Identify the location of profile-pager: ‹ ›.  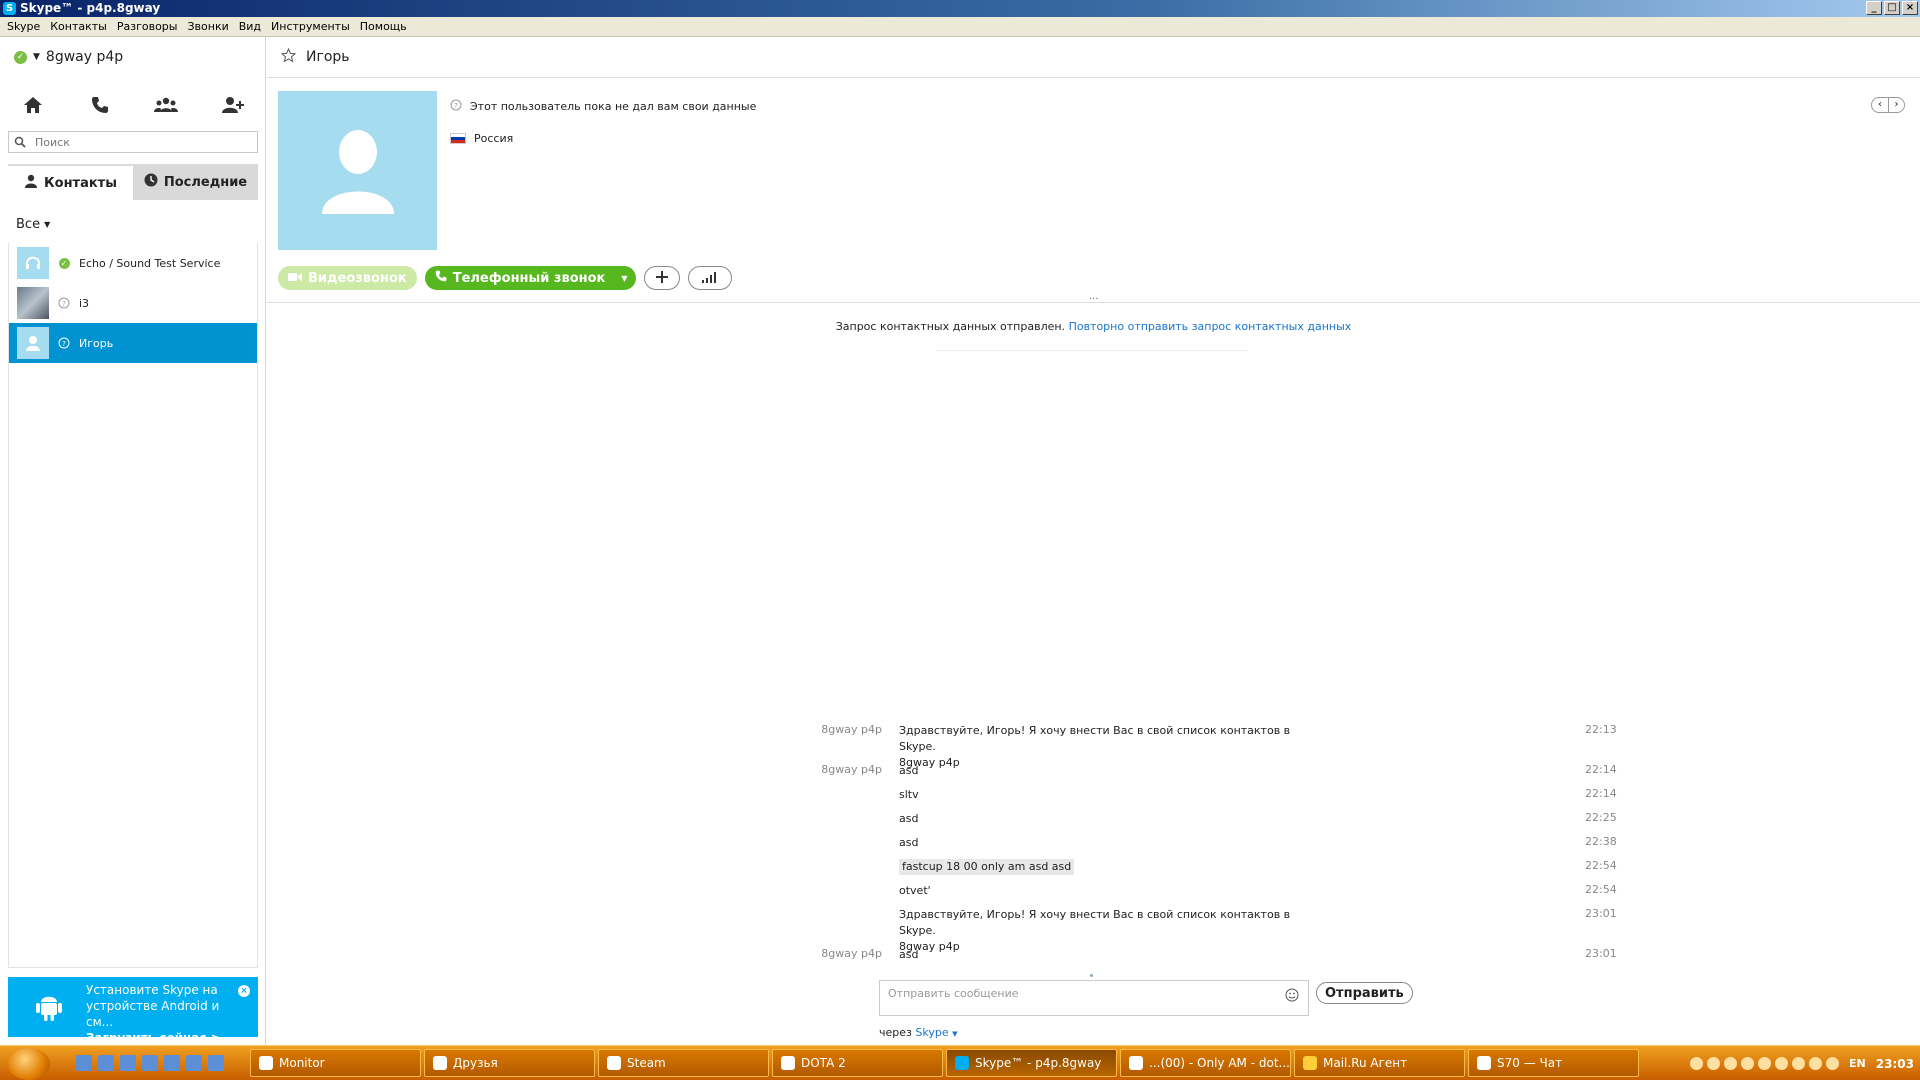
(1888, 105).